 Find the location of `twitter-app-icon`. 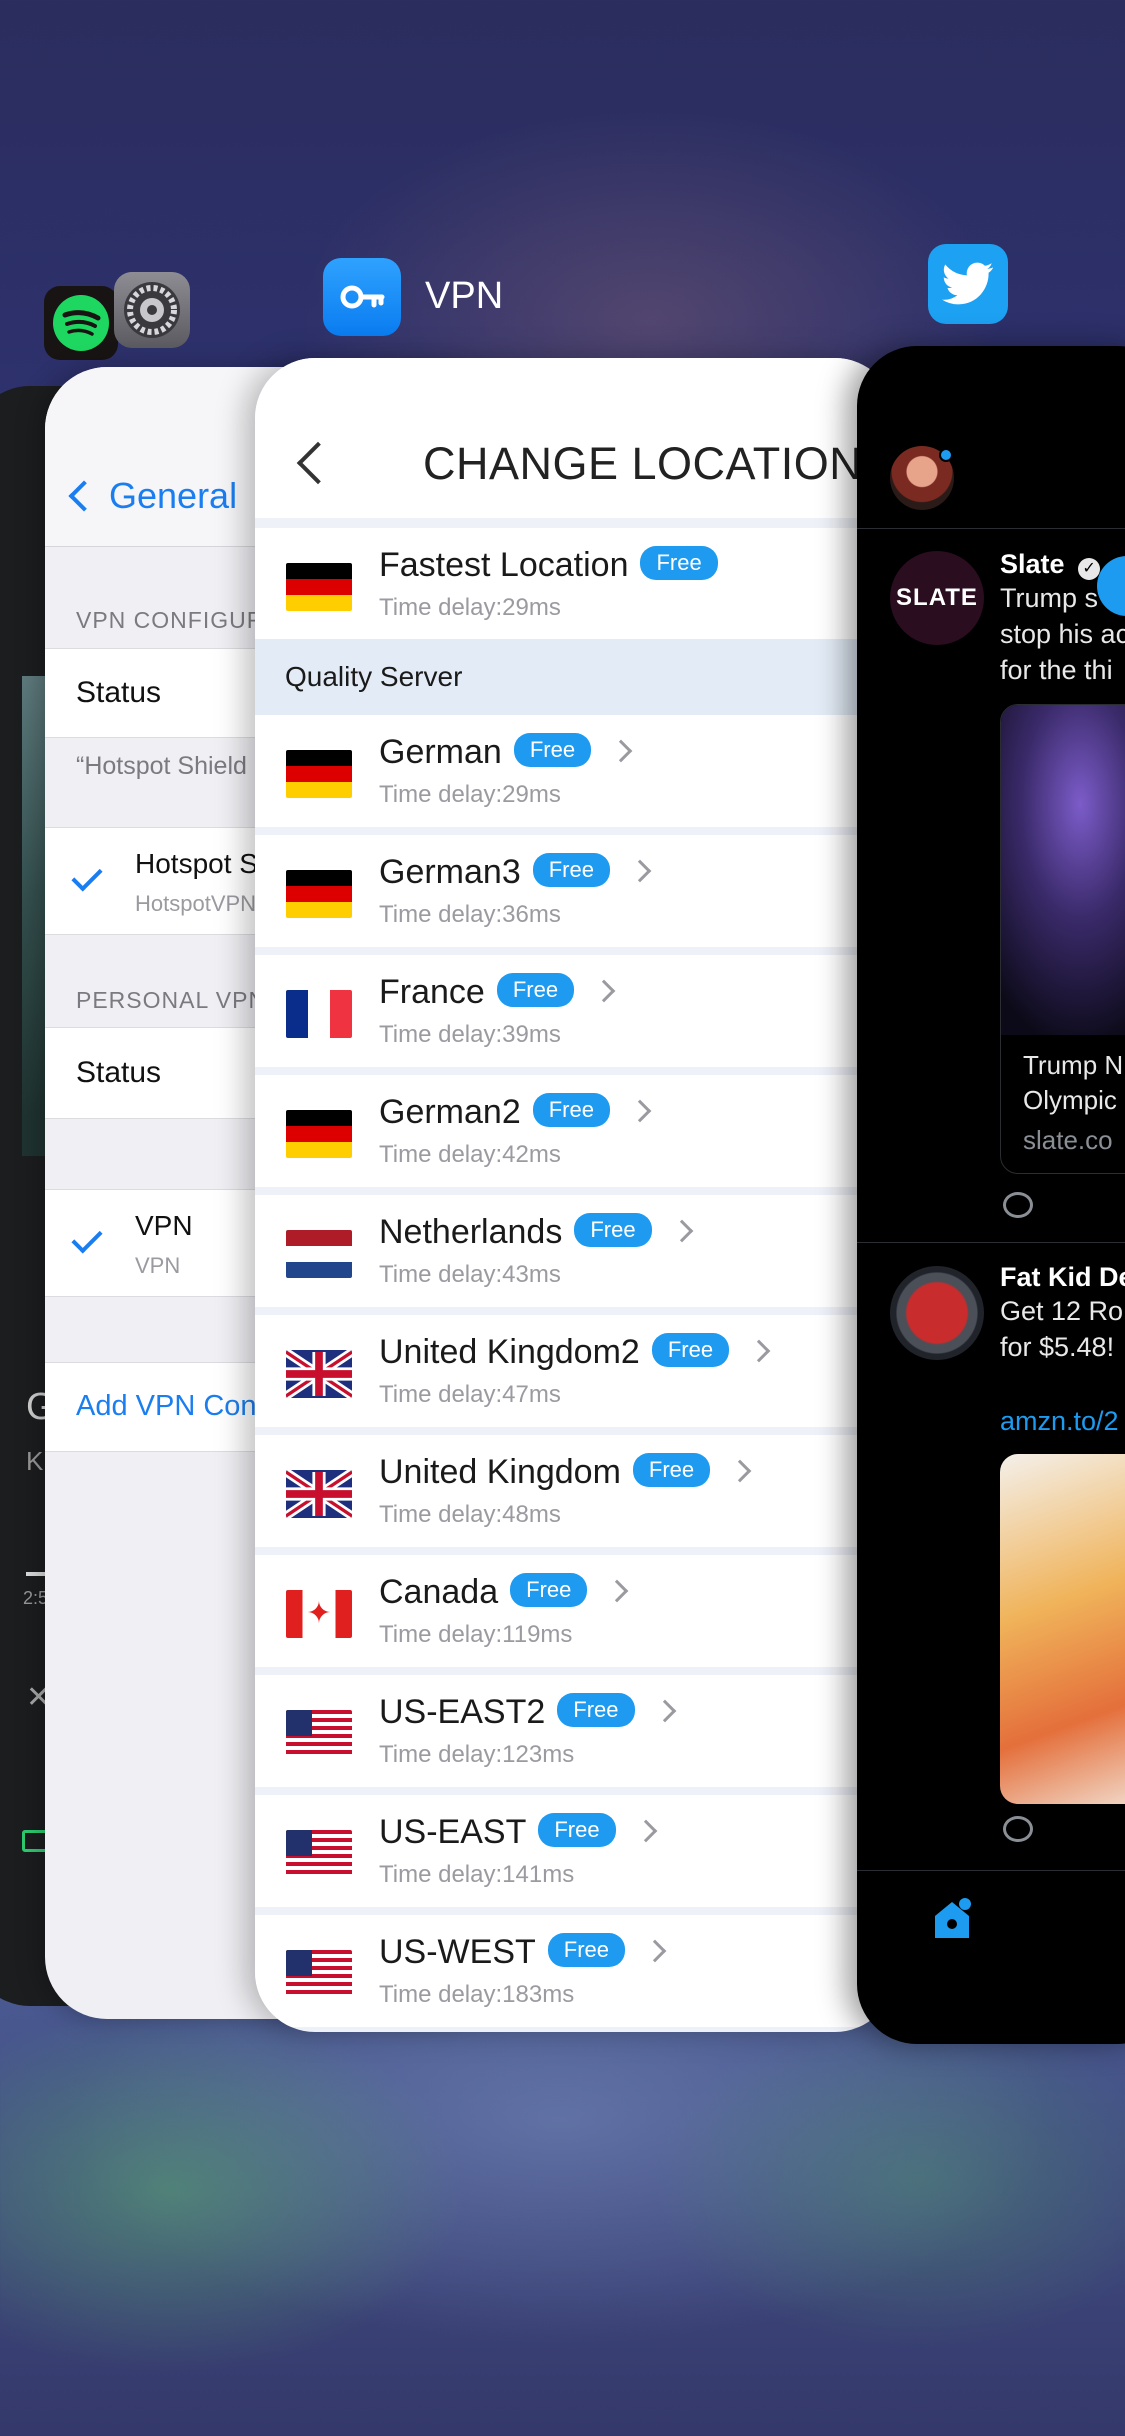

twitter-app-icon is located at coordinates (968, 284).